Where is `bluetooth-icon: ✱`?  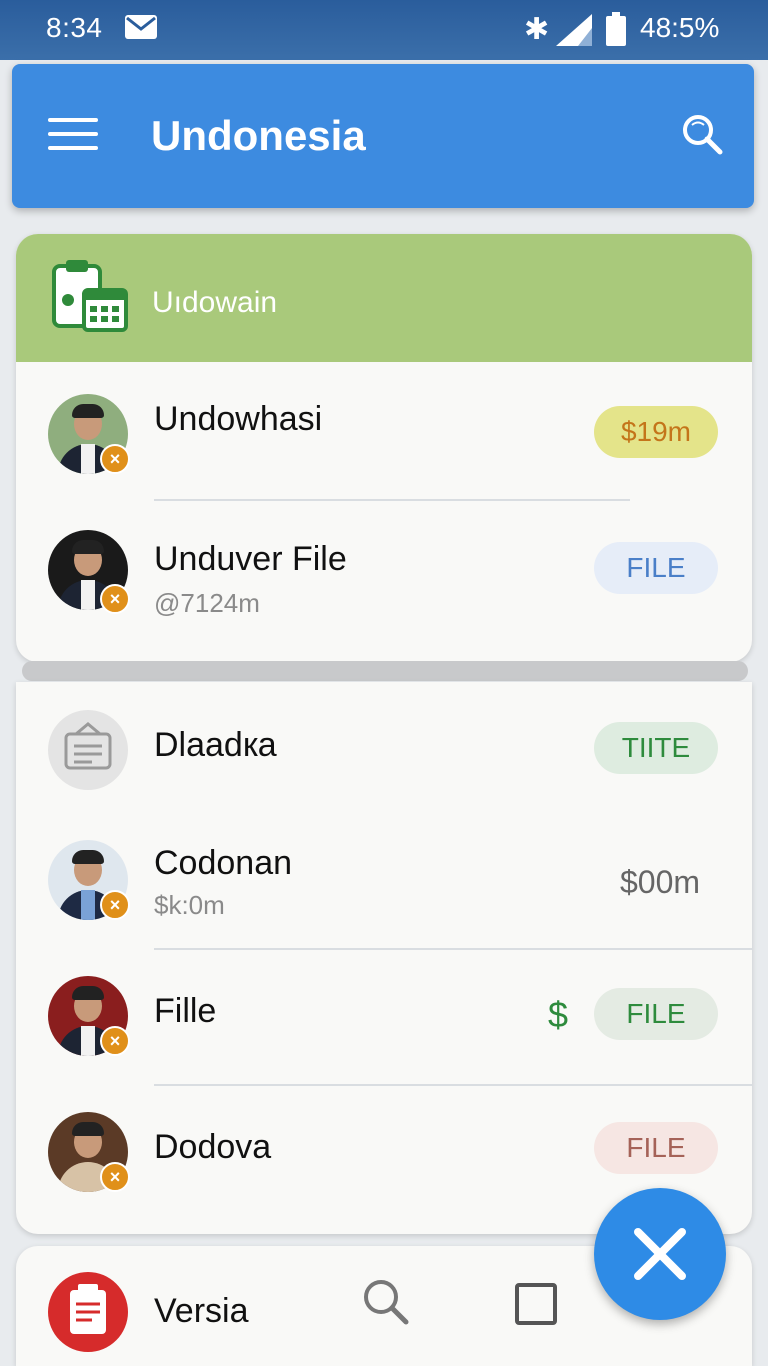
bluetooth-icon: ✱ is located at coordinates (537, 29).